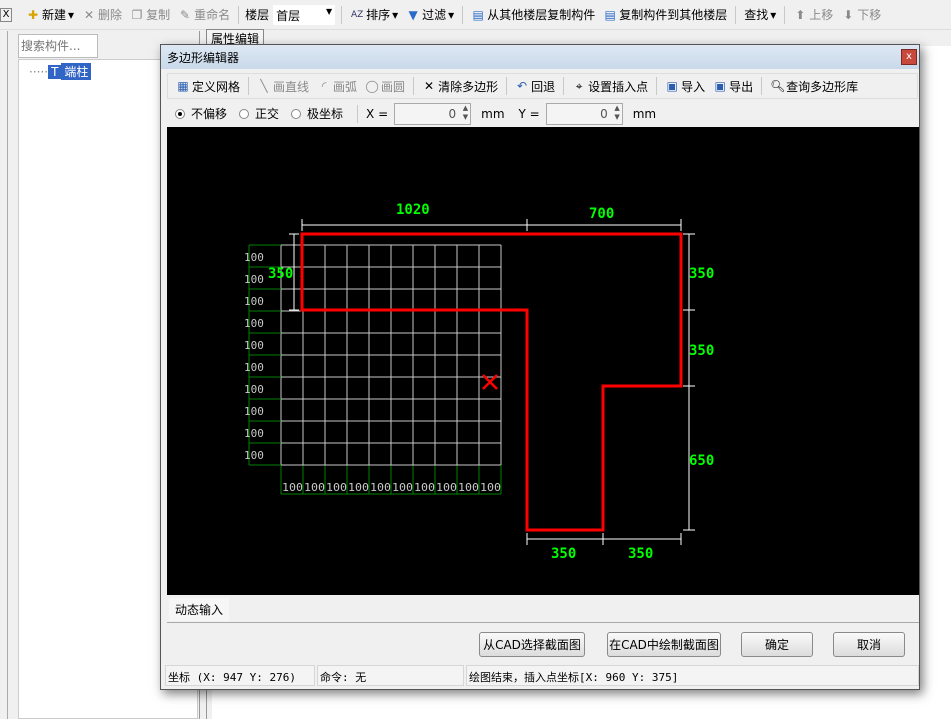 The width and height of the screenshot is (951, 719). I want to click on rename-button: ✎ 重命名, so click(204, 14).